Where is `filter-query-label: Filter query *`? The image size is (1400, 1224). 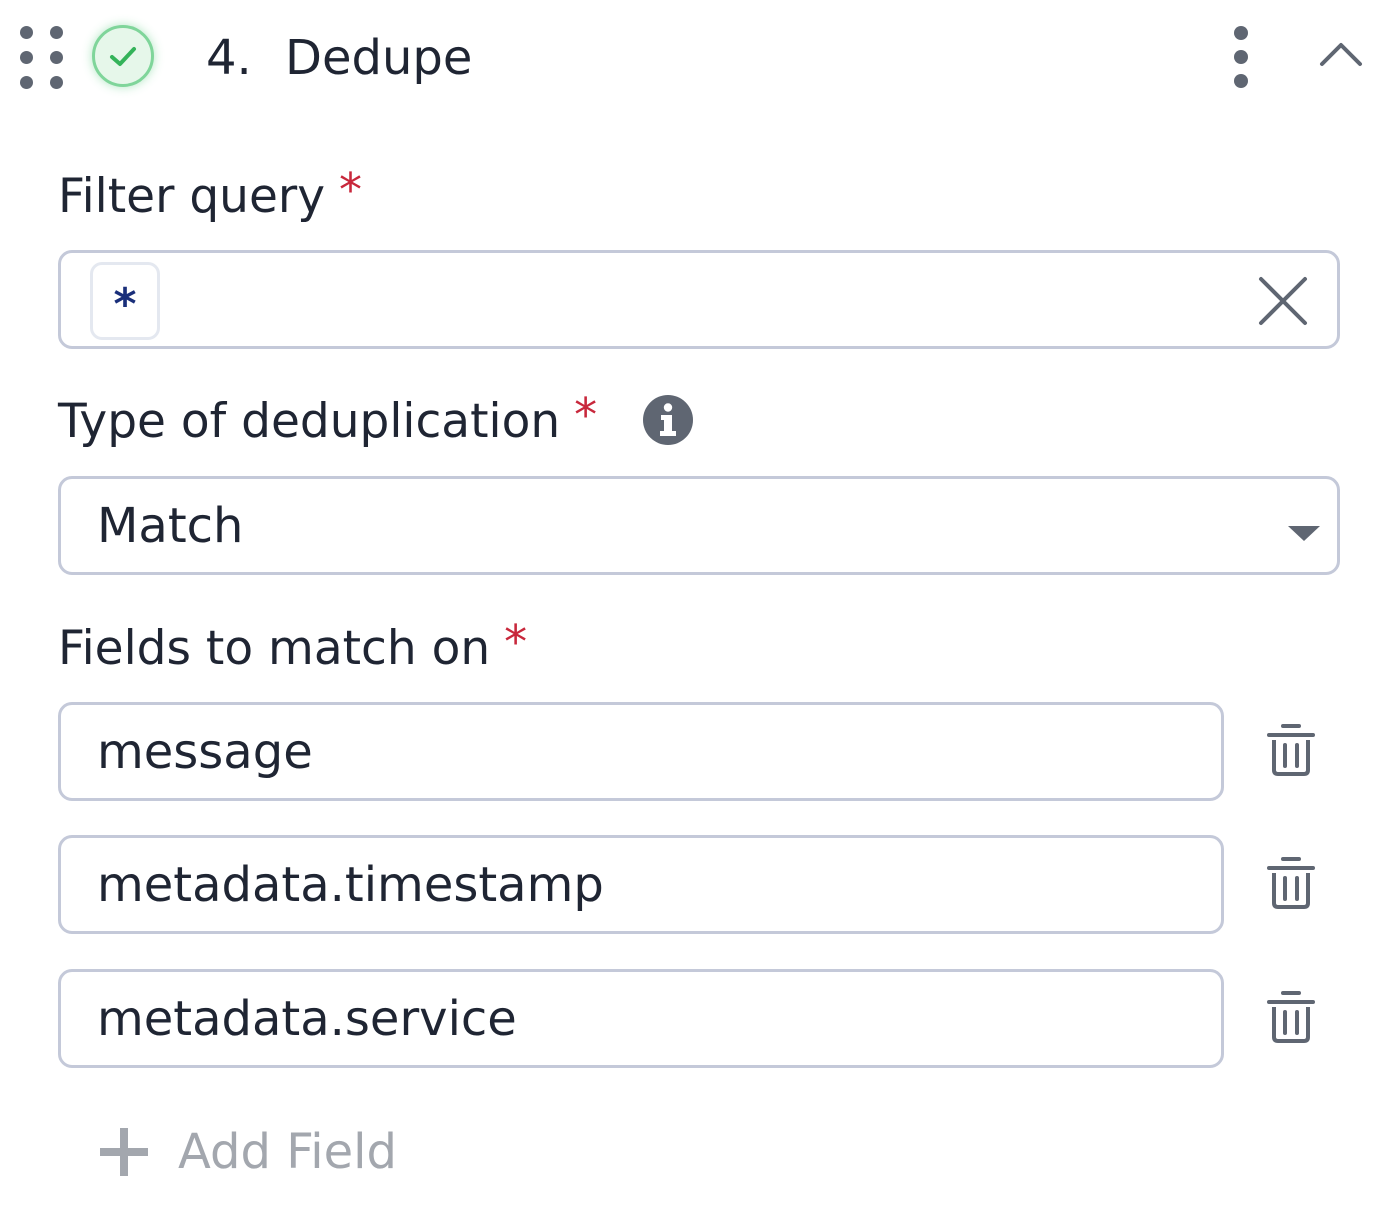 filter-query-label: Filter query * is located at coordinates (210, 194).